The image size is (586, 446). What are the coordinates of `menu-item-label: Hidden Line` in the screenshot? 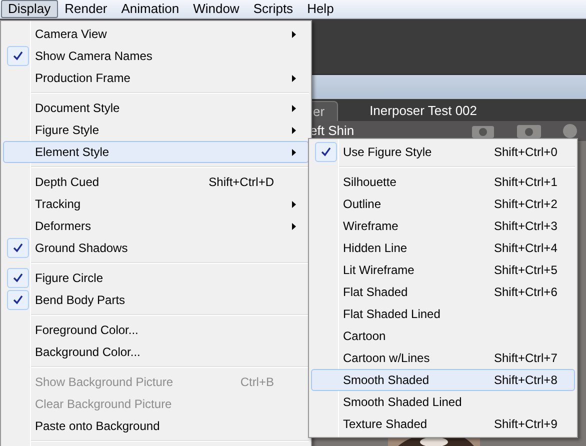 It's located at (375, 248).